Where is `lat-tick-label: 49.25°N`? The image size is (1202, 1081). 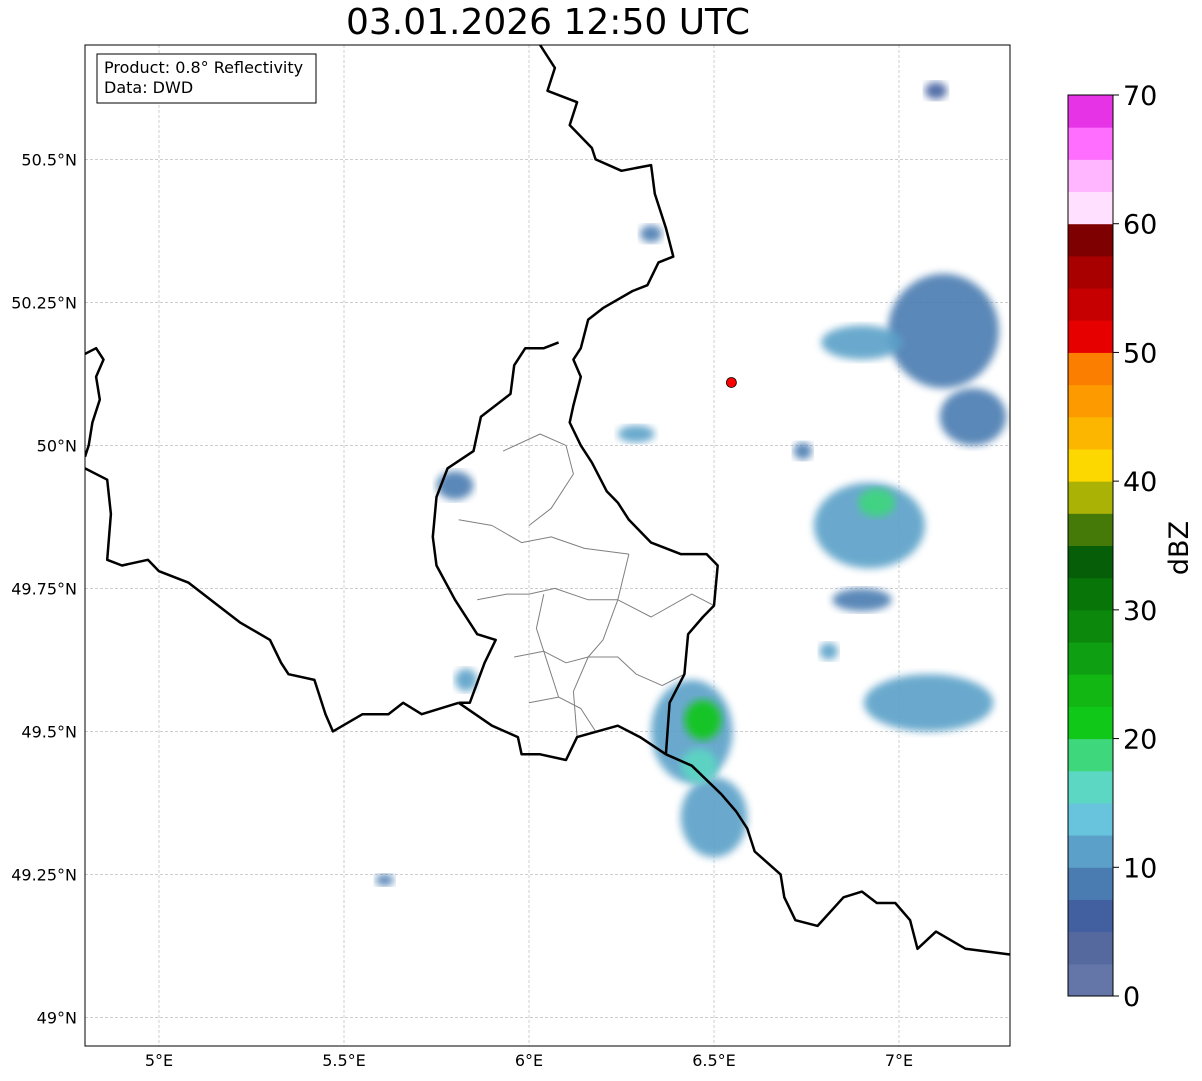
lat-tick-label: 49.25°N is located at coordinates (44, 874).